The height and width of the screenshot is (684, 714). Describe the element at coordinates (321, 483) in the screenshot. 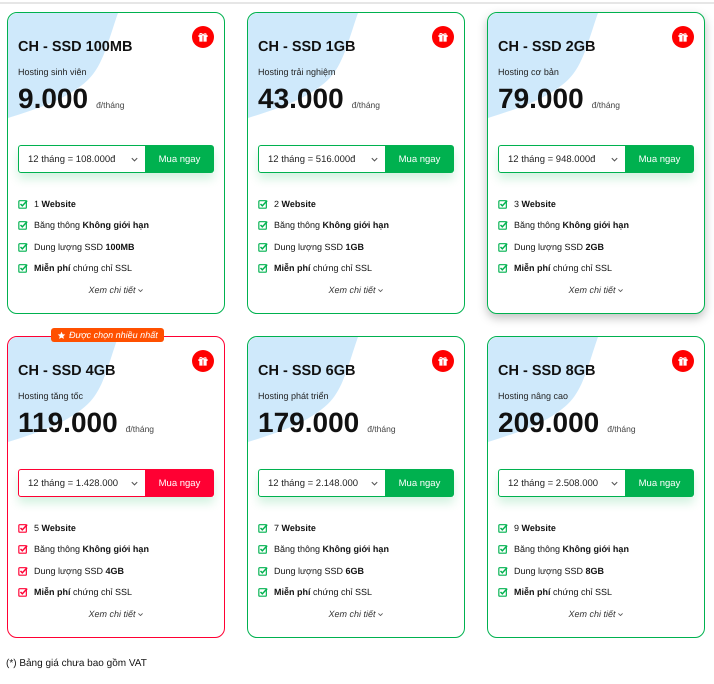

I see `term-select: 12 tháng = 2.148.000` at that location.